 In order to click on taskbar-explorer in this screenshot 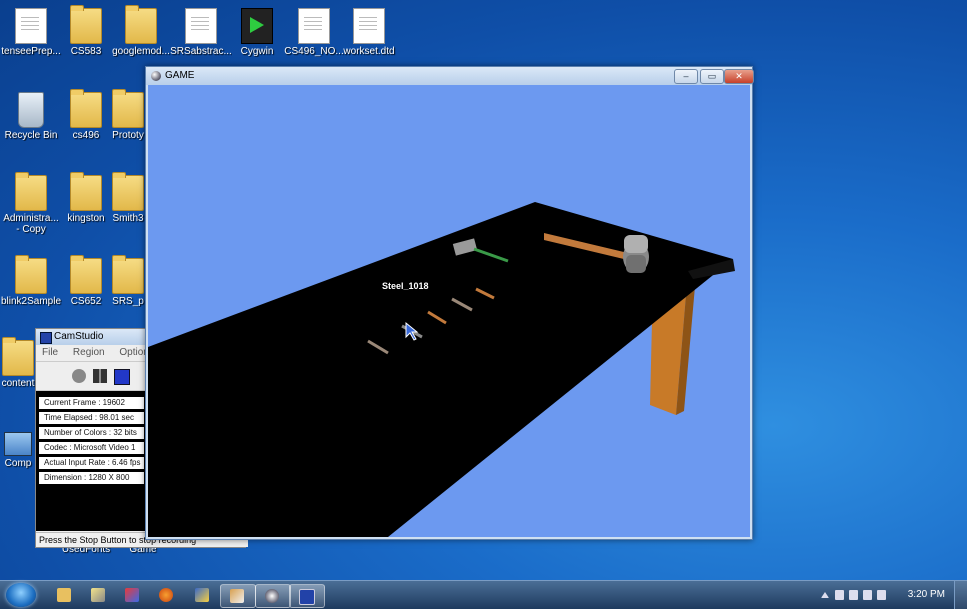, I will do `click(65, 595)`.